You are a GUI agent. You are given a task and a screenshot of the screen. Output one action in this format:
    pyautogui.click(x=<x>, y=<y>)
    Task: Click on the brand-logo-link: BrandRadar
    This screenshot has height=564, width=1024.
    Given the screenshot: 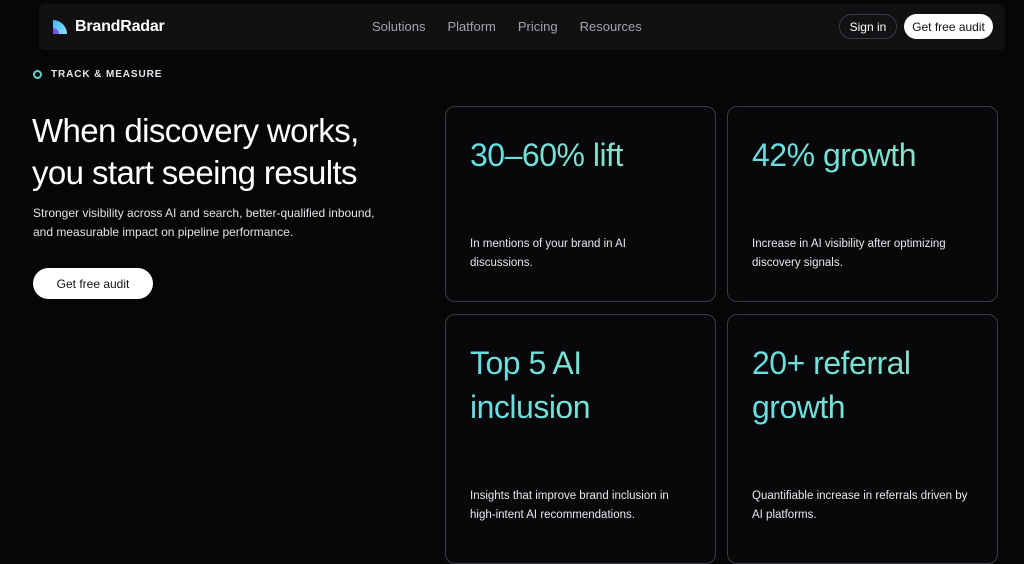 What is the action you would take?
    pyautogui.click(x=108, y=27)
    